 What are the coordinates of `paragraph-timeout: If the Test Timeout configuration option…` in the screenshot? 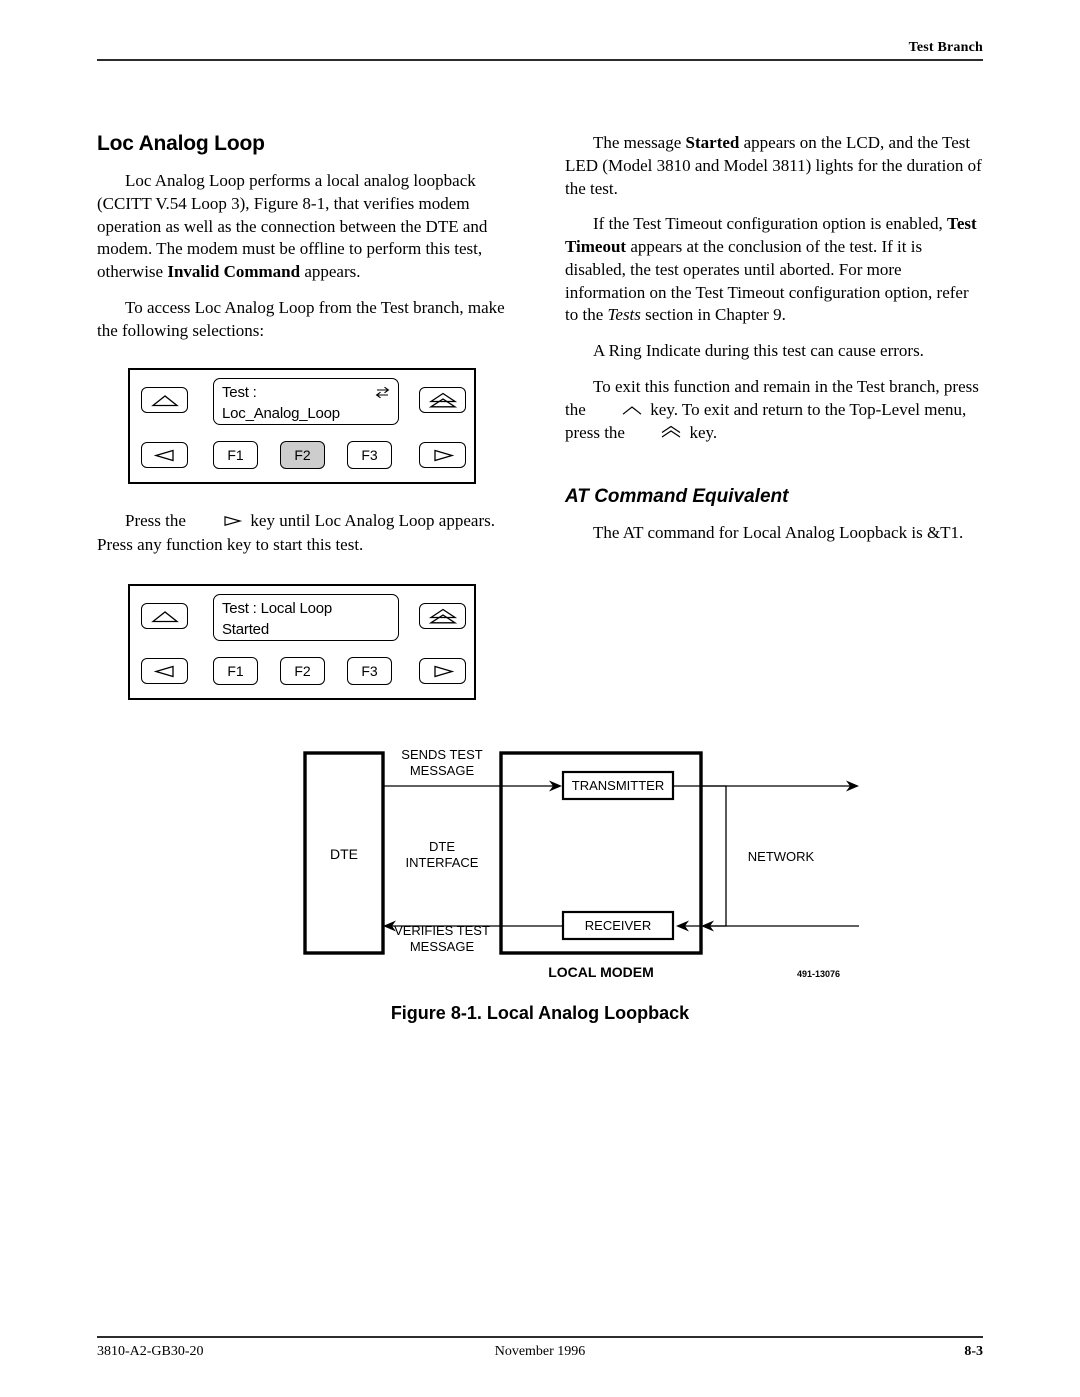 It's located at (774, 270).